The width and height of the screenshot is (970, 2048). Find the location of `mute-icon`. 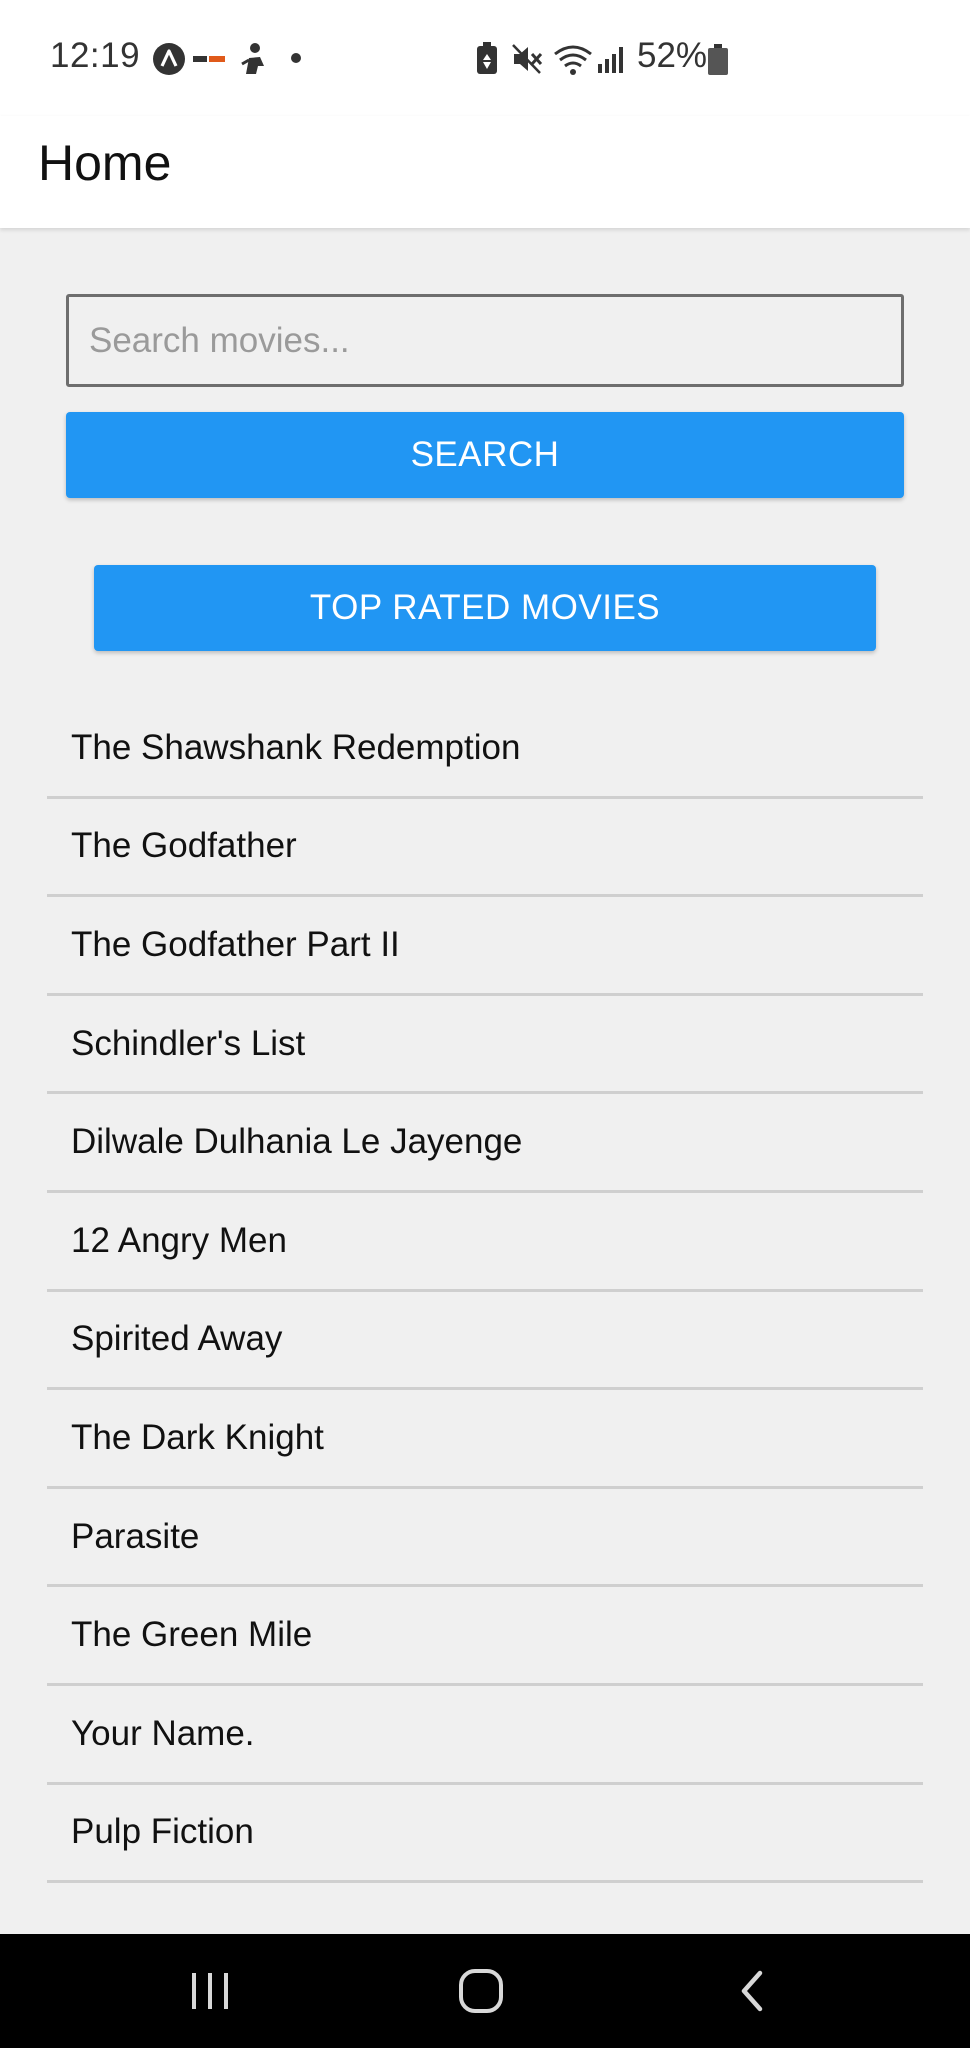

mute-icon is located at coordinates (527, 59).